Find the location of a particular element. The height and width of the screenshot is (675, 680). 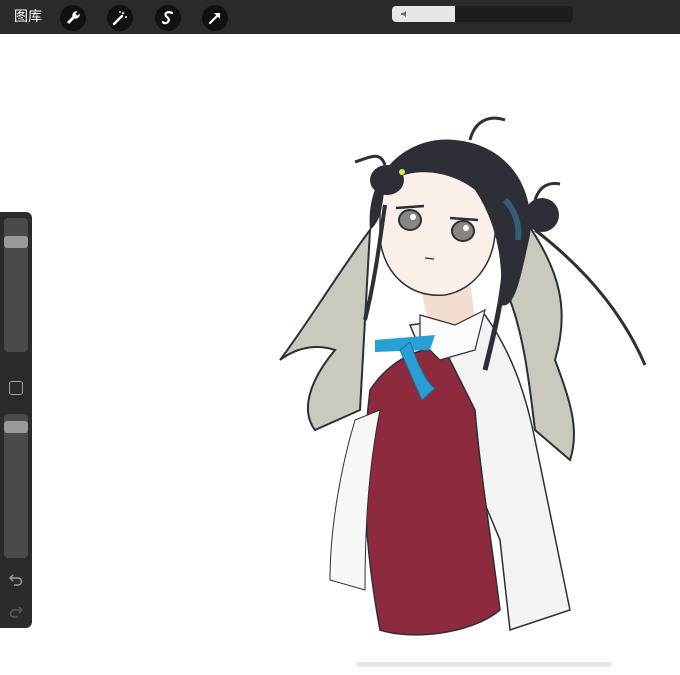

top-toolbar: 图库 is located at coordinates (340, 17).